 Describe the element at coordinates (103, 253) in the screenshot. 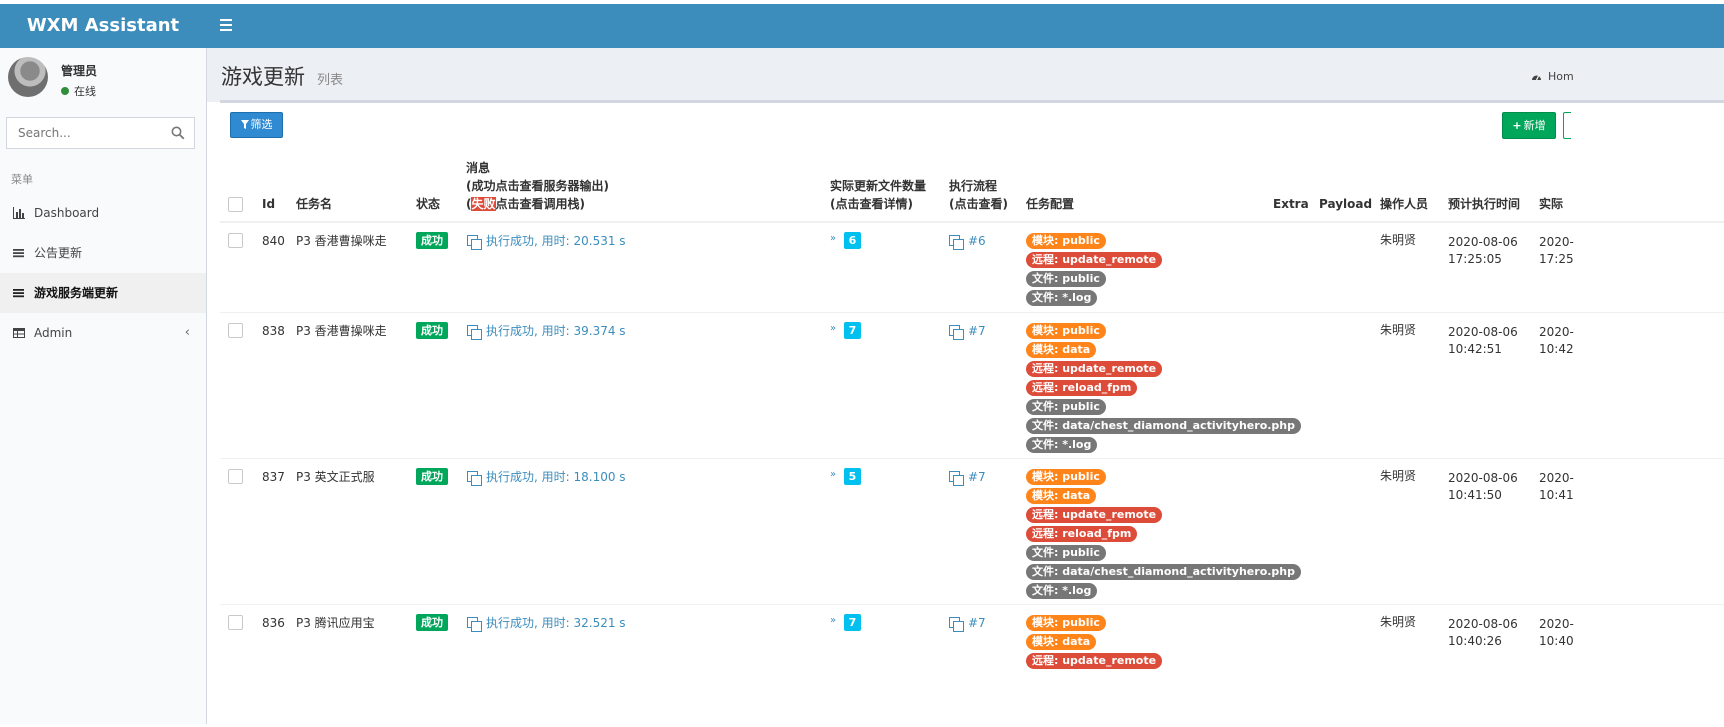

I see `sidebar-item-announcements: 公告更新` at that location.